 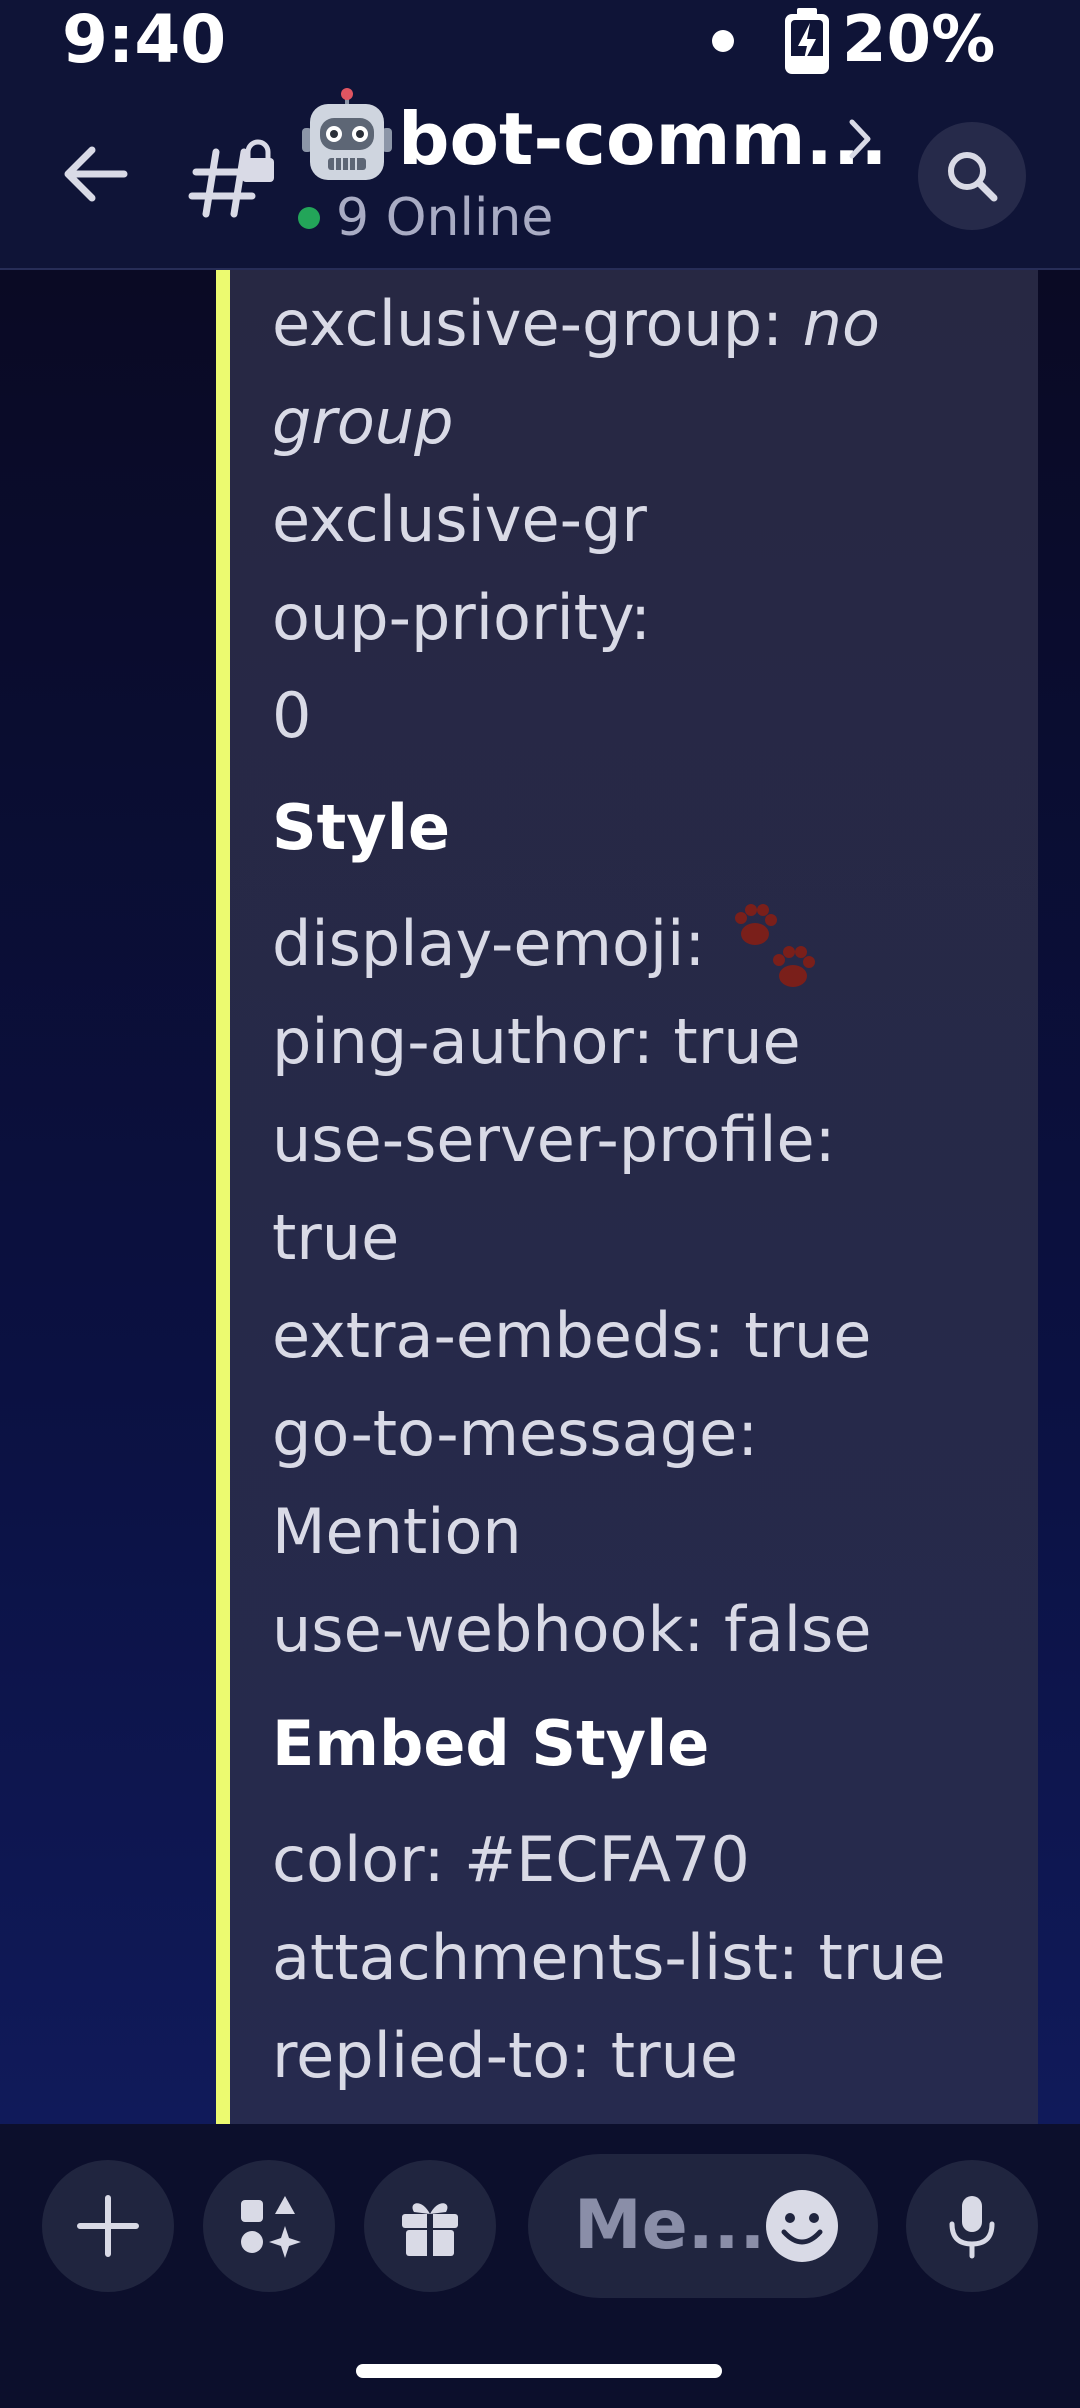 I want to click on embed-field-replied-to: replied-to: true, so click(x=505, y=2055).